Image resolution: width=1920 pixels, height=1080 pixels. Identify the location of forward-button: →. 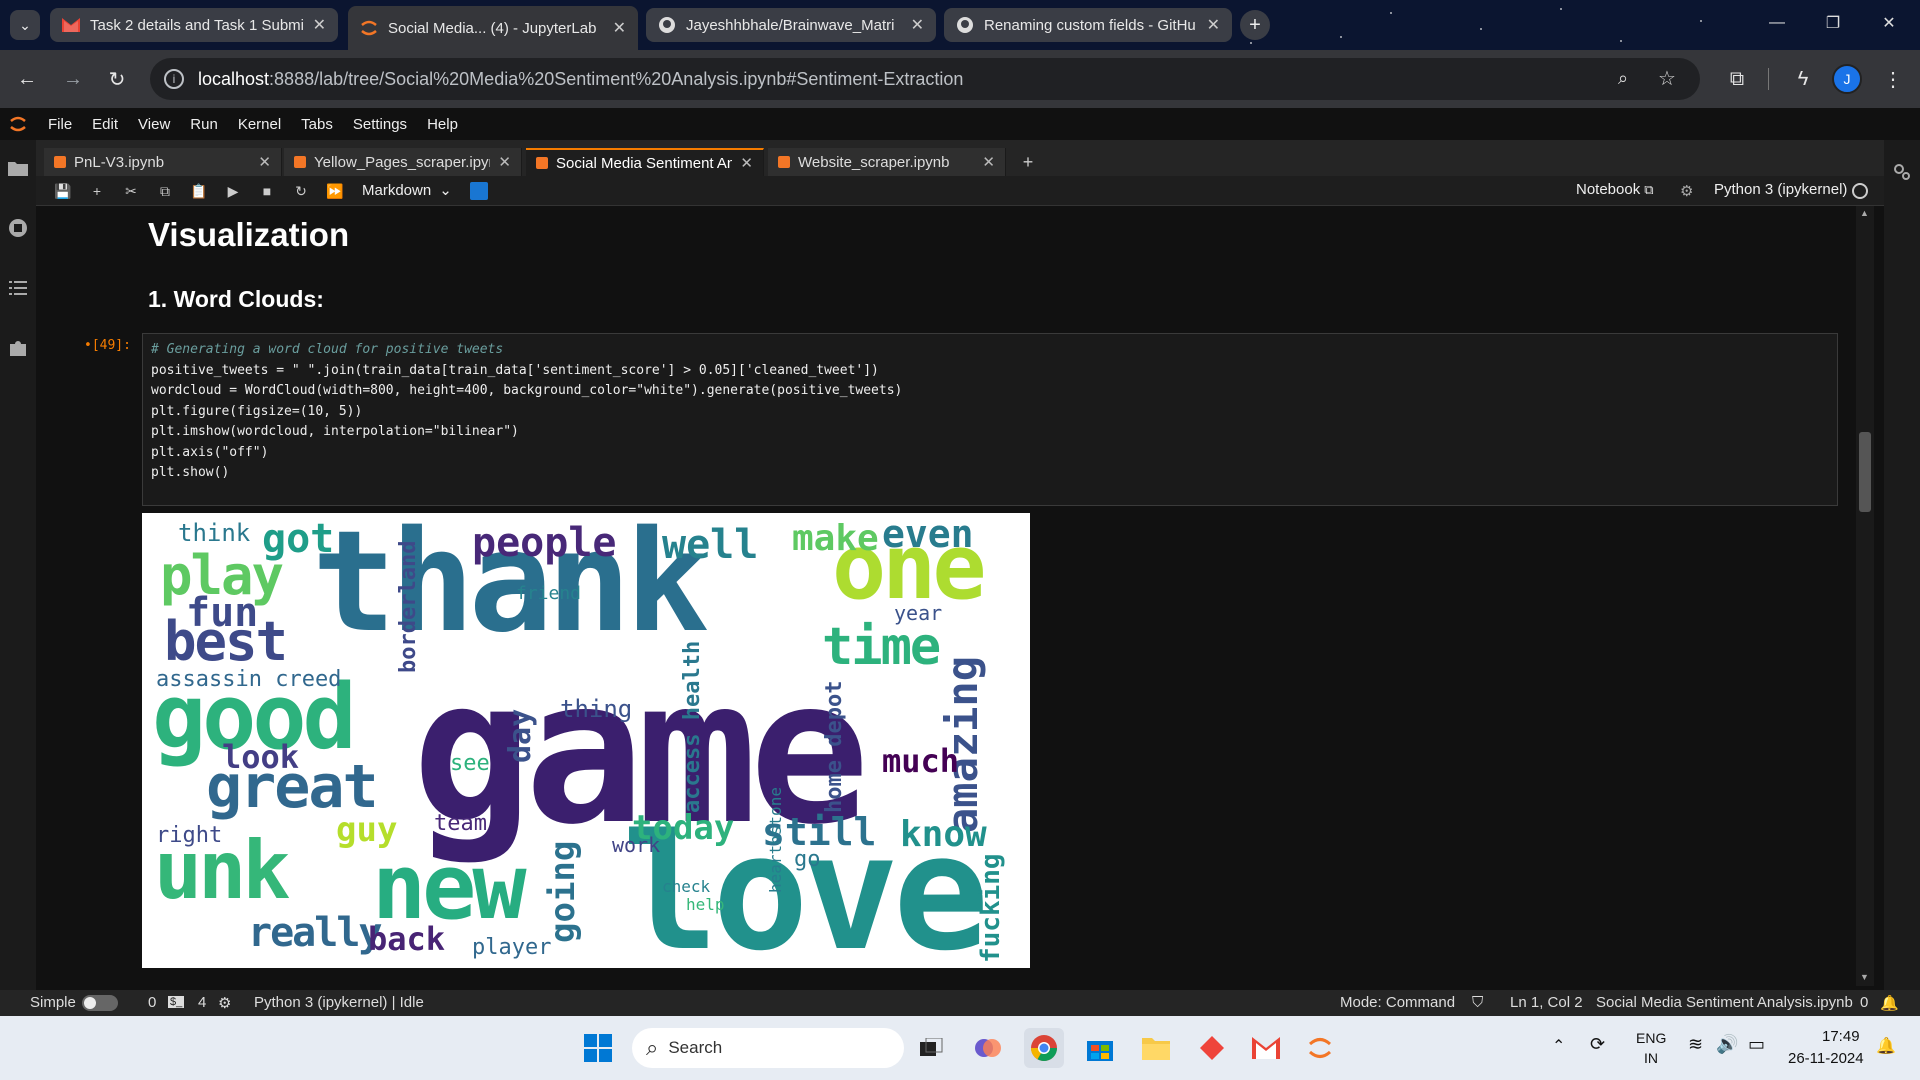
(73, 79).